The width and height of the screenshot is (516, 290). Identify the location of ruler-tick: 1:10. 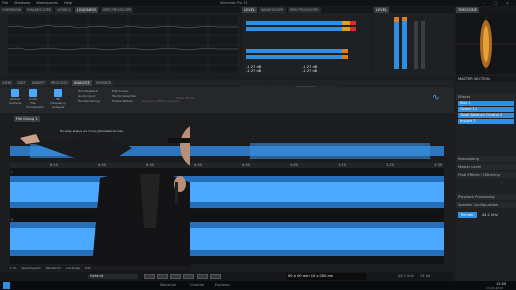
(342, 165).